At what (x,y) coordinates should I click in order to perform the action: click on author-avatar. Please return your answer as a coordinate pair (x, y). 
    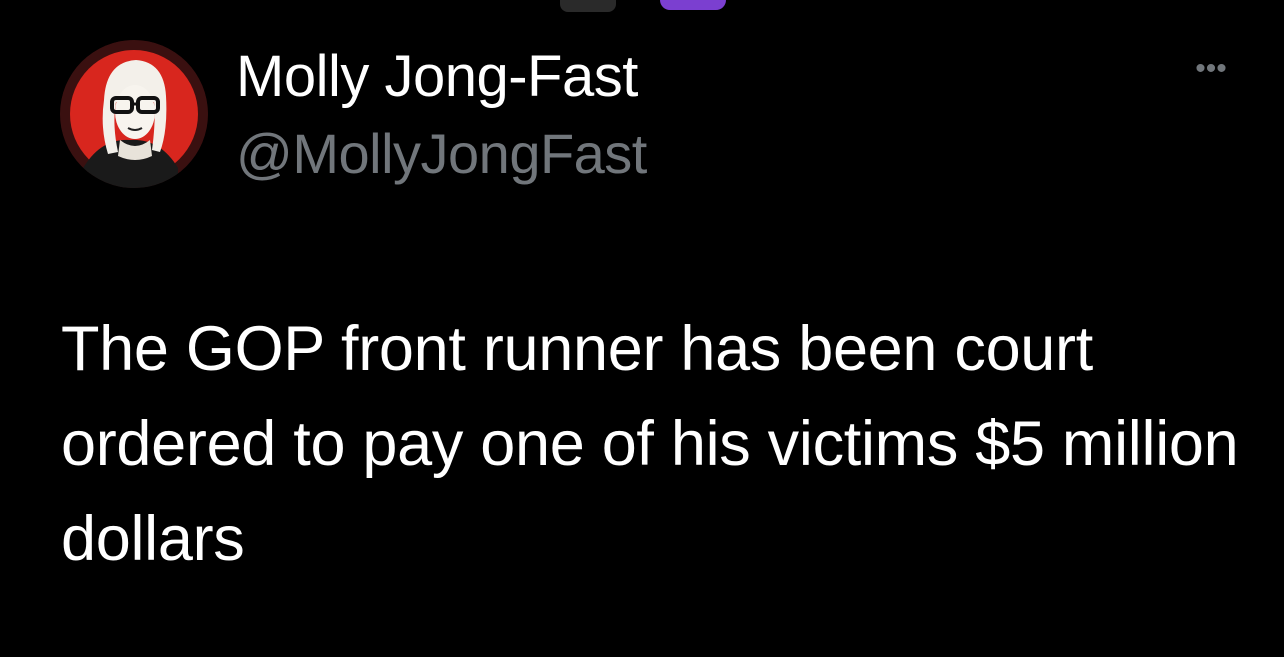
    Looking at the image, I should click on (134, 114).